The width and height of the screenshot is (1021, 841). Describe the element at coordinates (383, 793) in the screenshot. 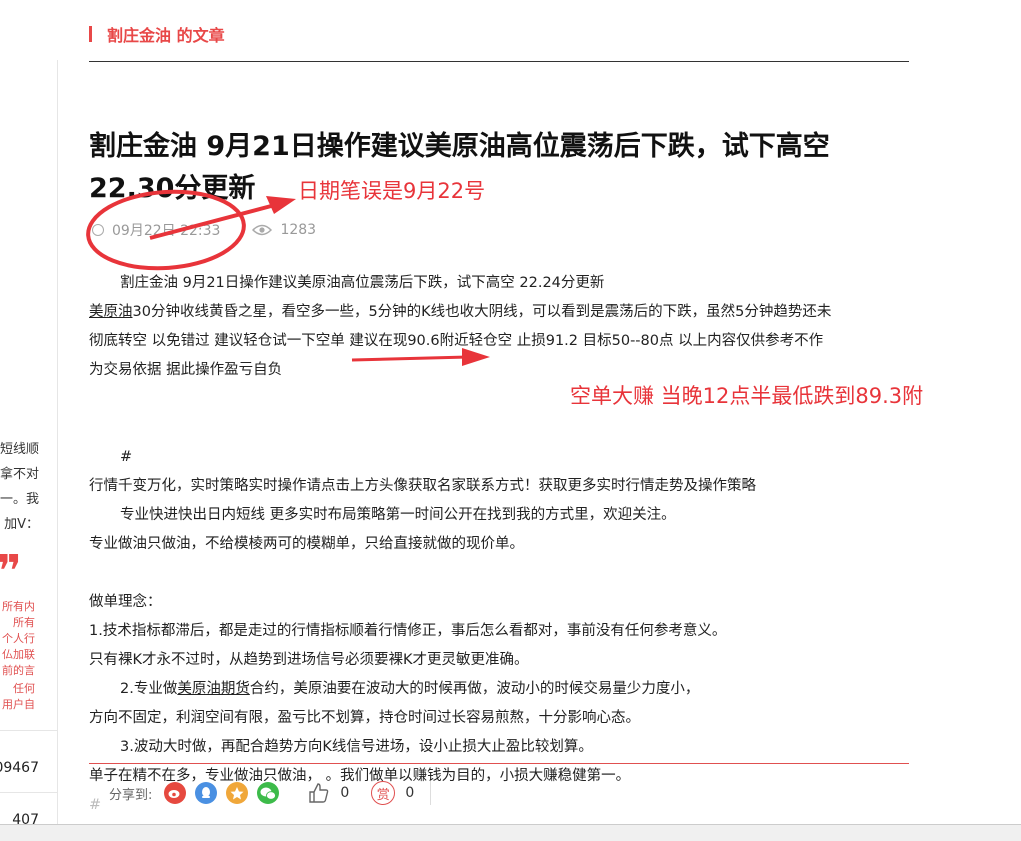

I see `reward-button: 赏` at that location.